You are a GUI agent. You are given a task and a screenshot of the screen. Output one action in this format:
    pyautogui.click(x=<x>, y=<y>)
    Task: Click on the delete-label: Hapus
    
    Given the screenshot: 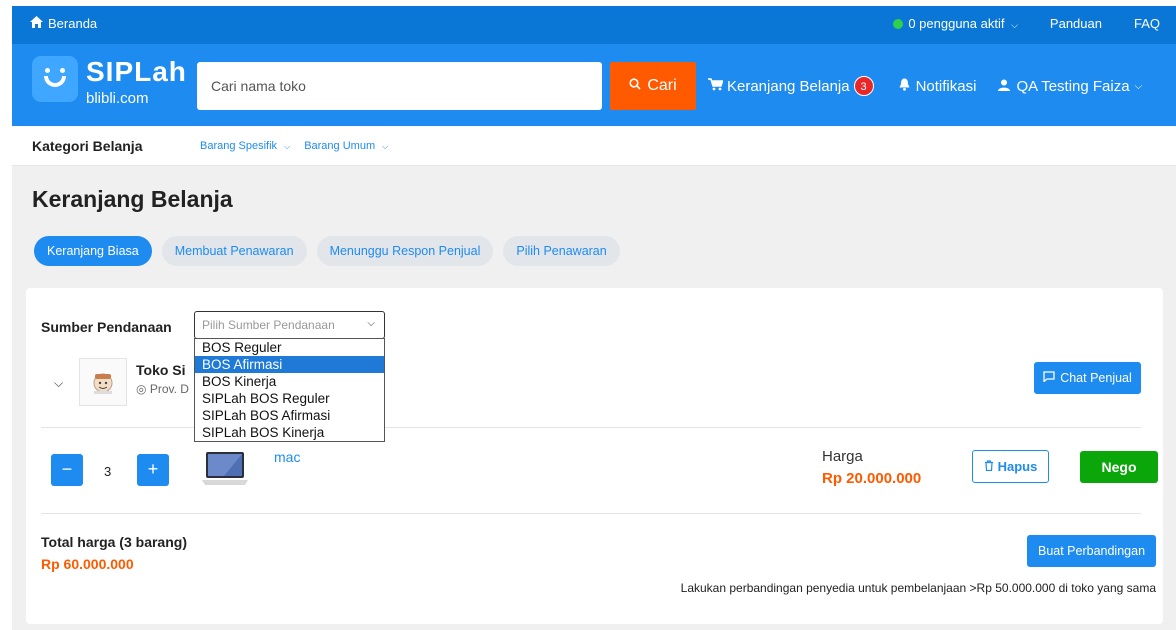 What is the action you would take?
    pyautogui.click(x=1017, y=466)
    